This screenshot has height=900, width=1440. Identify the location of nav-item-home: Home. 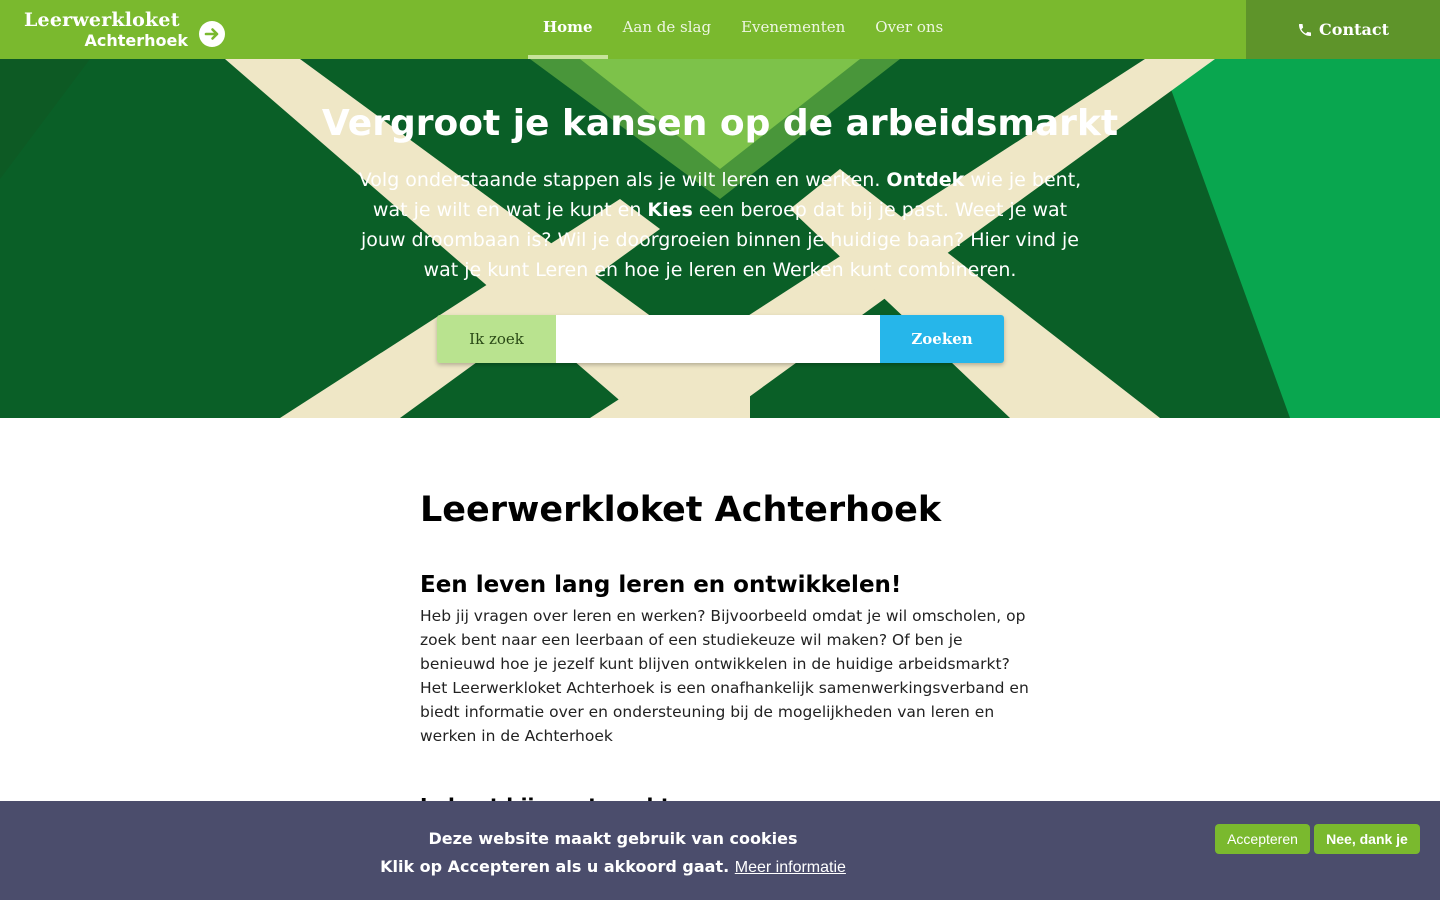
(568, 29).